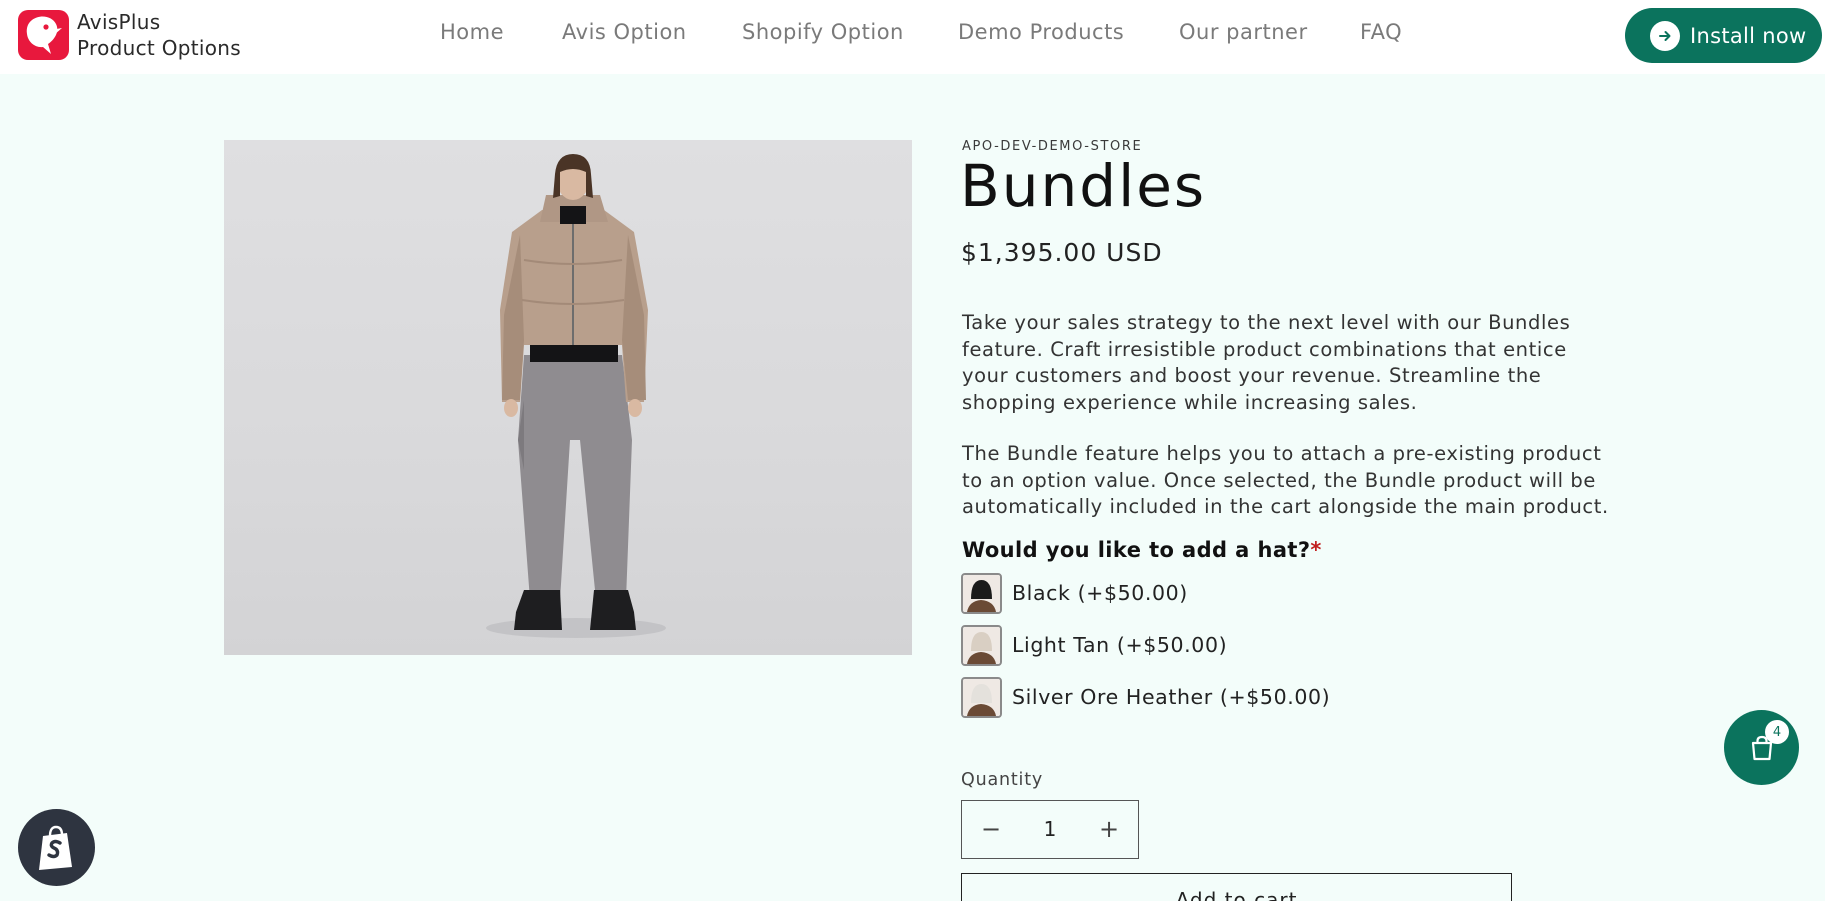  What do you see at coordinates (1761, 747) in the screenshot?
I see `cart-button: 4` at bounding box center [1761, 747].